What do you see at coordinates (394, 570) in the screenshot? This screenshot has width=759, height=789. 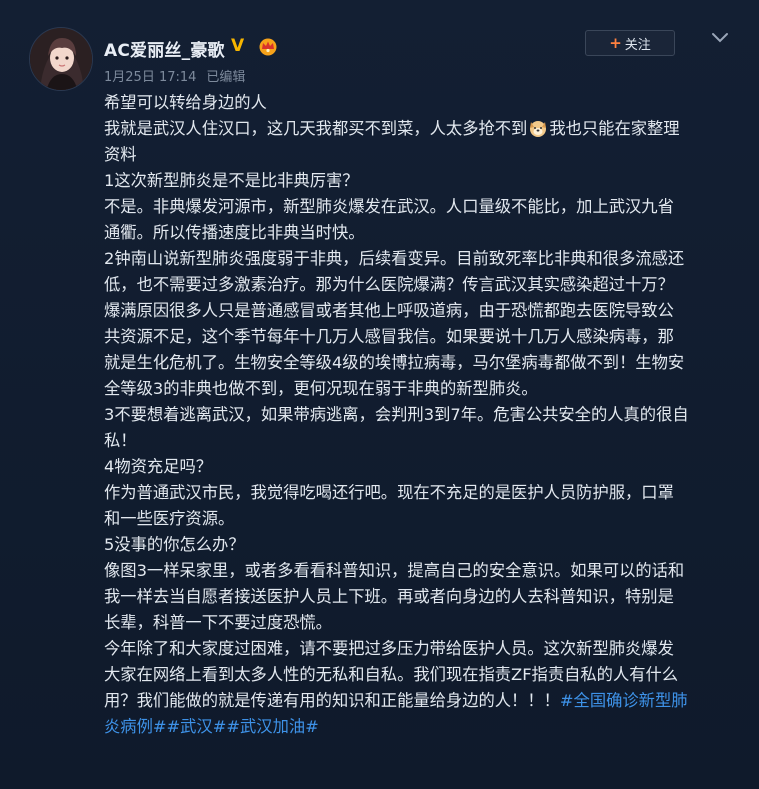 I see `post-line: 像图3一样呆家里，或者多看看科普知识，提高自己的安全意识。如果可以的话和` at bounding box center [394, 570].